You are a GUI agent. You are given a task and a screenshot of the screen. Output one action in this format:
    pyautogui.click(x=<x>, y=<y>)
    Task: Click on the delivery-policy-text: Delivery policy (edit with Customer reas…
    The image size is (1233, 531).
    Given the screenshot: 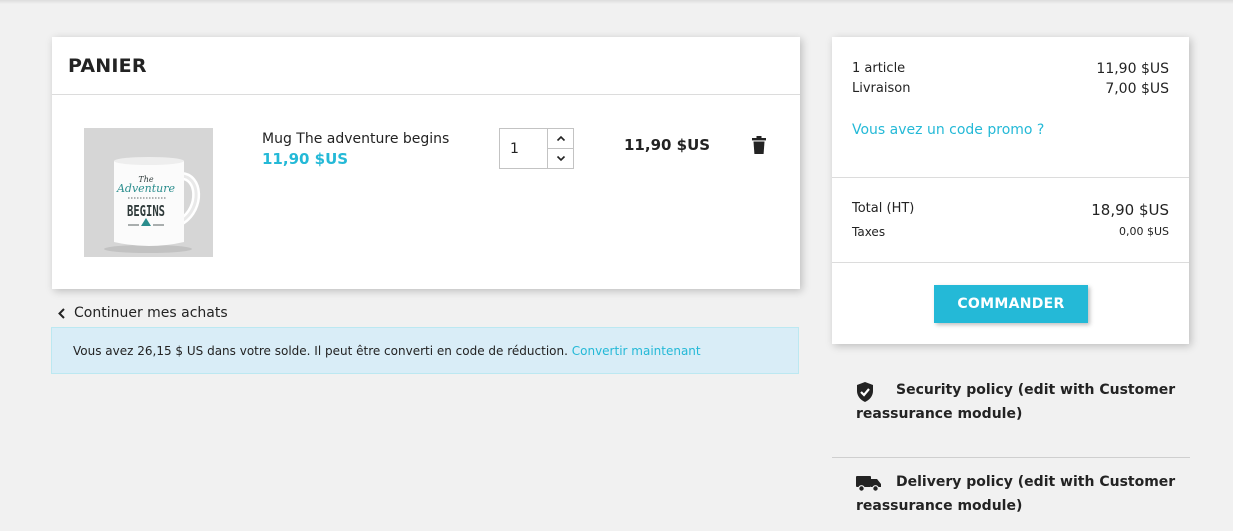 What is the action you would take?
    pyautogui.click(x=1016, y=494)
    